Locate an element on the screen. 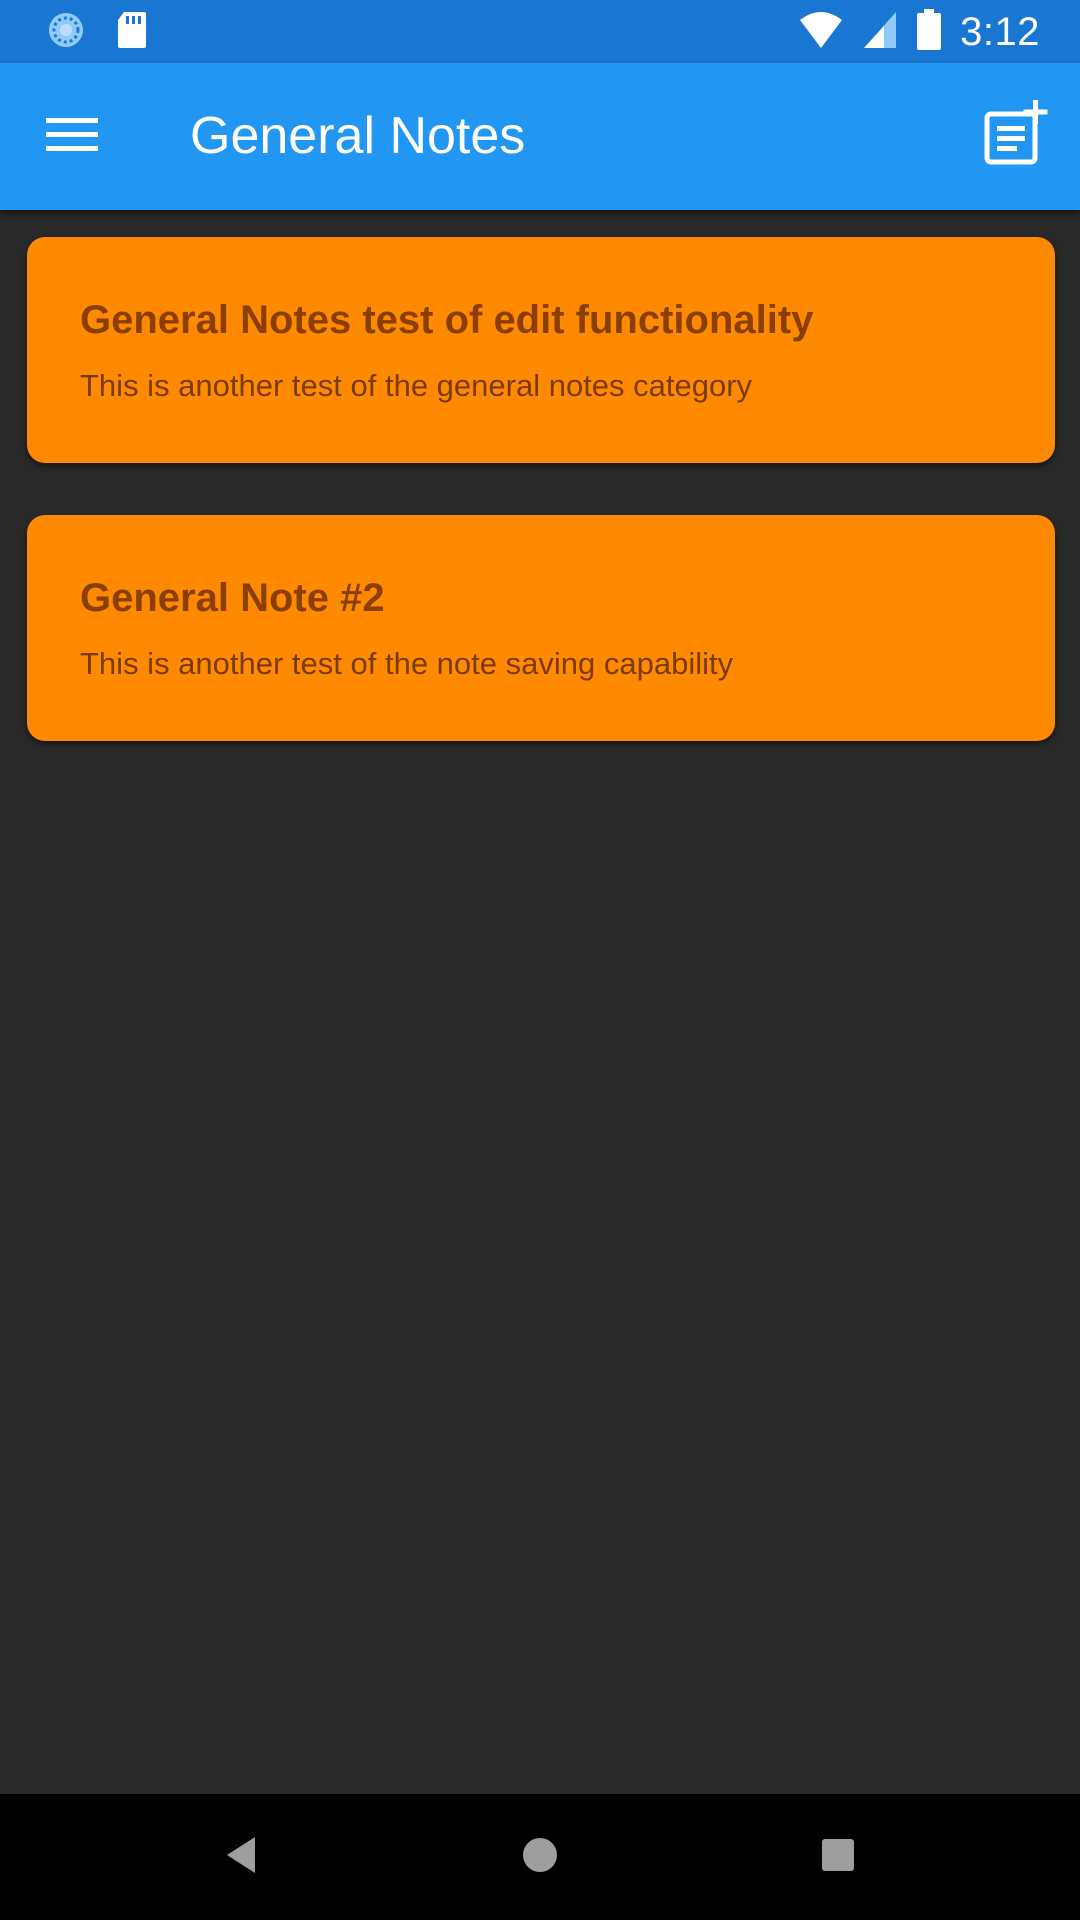 The height and width of the screenshot is (1920, 1080). app-bar: General Notes is located at coordinates (540, 136).